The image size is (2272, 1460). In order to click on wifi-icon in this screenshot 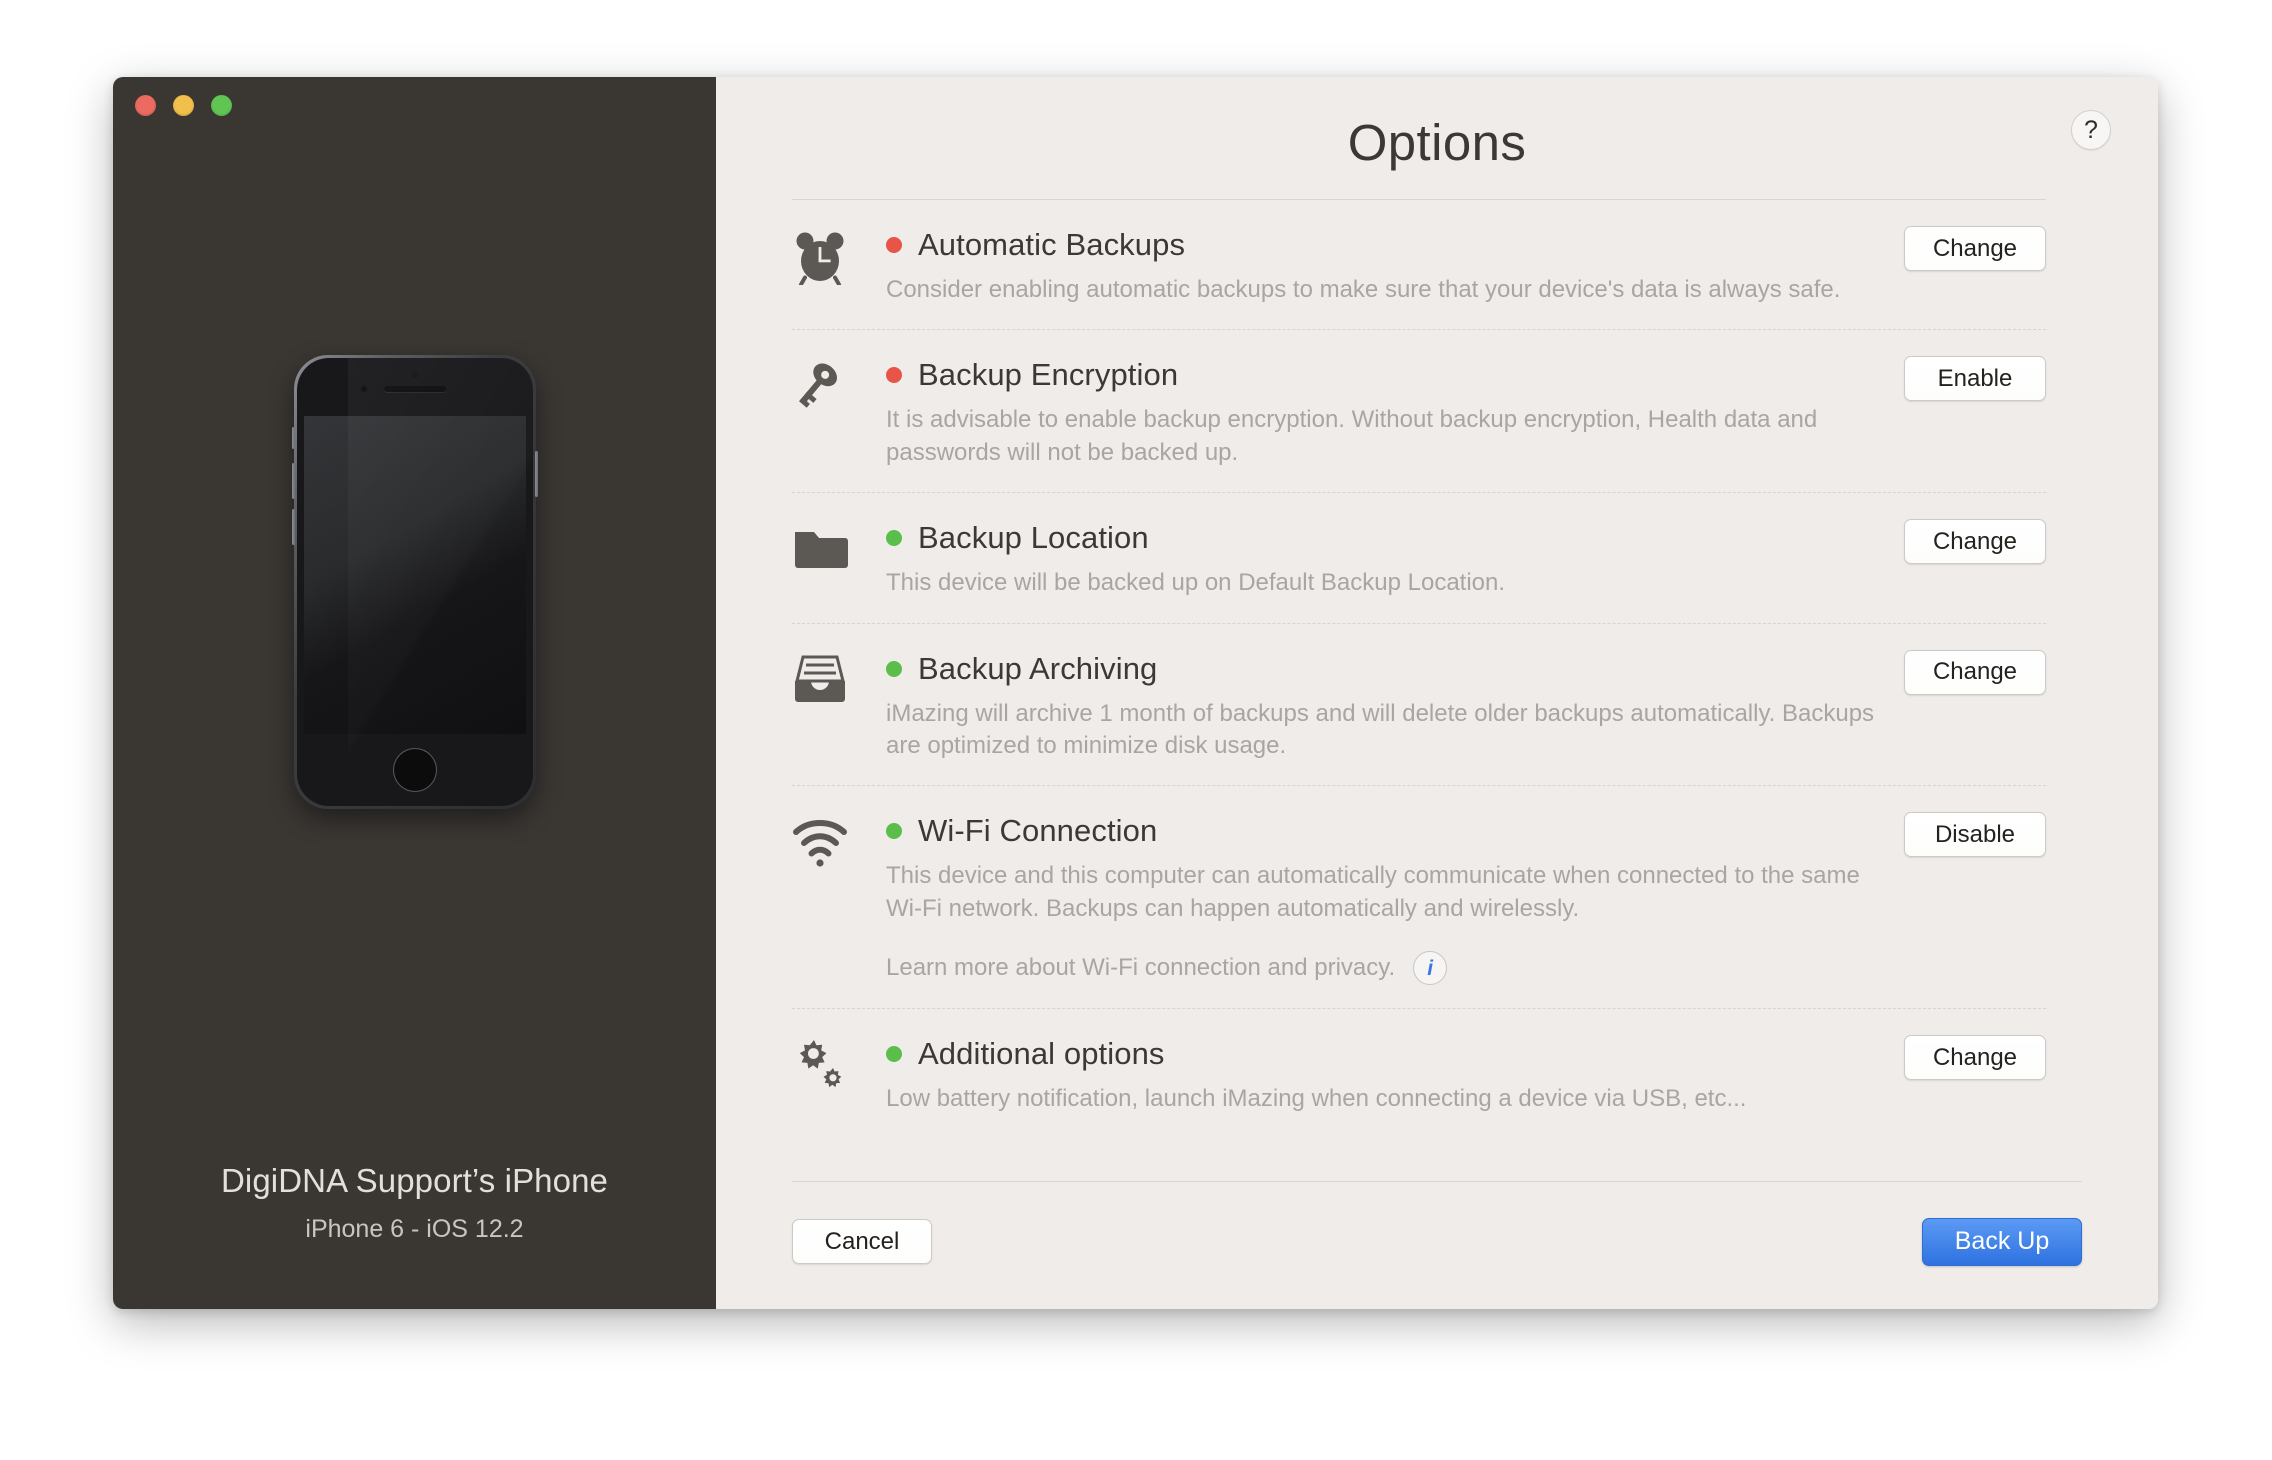, I will do `click(839, 898)`.